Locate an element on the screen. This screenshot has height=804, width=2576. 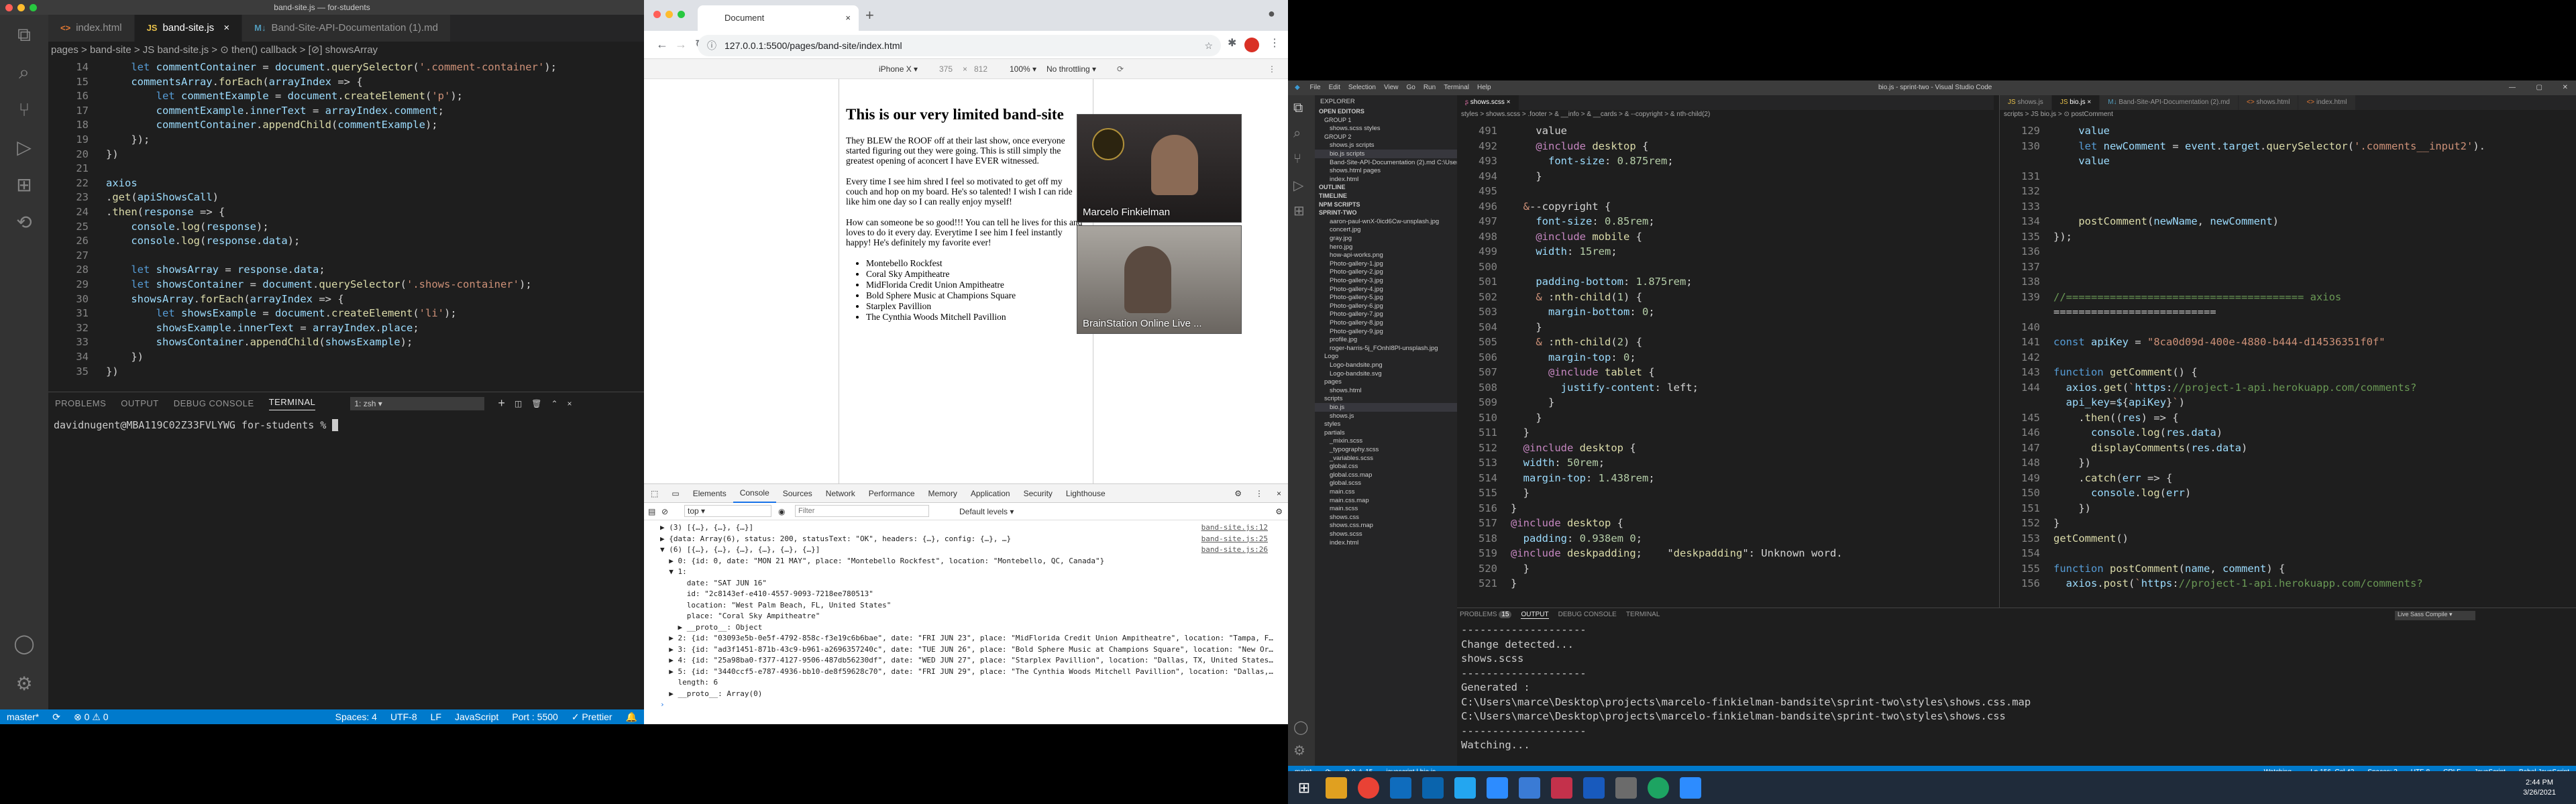
menu-item-selection: Selection is located at coordinates (1362, 87).